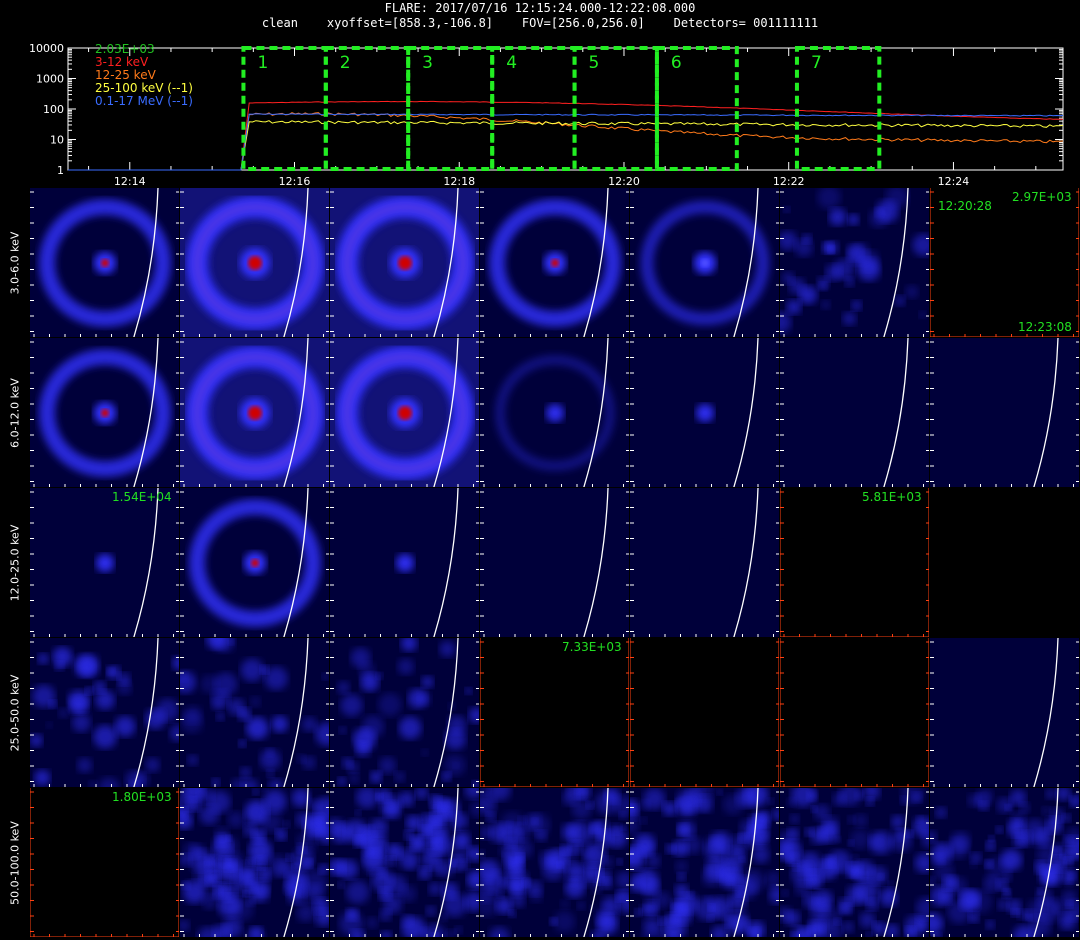 This screenshot has height=940, width=1080. Describe the element at coordinates (854, 412) in the screenshot. I see `image-panel-r1-c5` at that location.